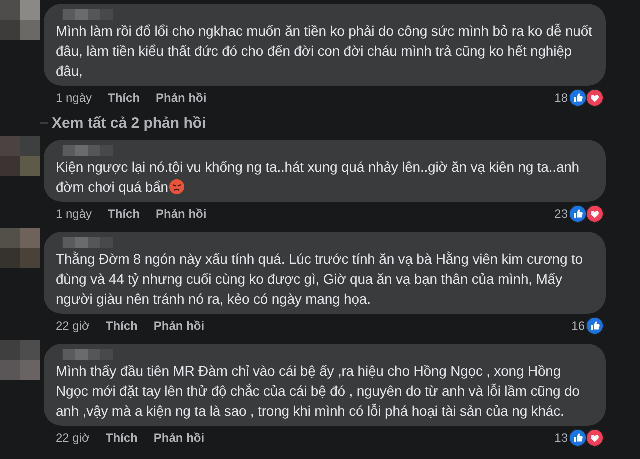  Describe the element at coordinates (318, 391) in the screenshot. I see `comment-text: Mình thấy đầu tiên MR Đàm chỉ vào cái bệ ấy ,ra hiệu cho Hồng Ngọc , xong Hồng Ngọc mới đặt tay lên thử độ chắc của cái bệ đó , nguyên do từ anh và lỗi lầm cũng do anh ,vậy mà a kiện ng ta là sao , trong khi mình có lỗi phá hoại tài sản của ng khác.` at that location.